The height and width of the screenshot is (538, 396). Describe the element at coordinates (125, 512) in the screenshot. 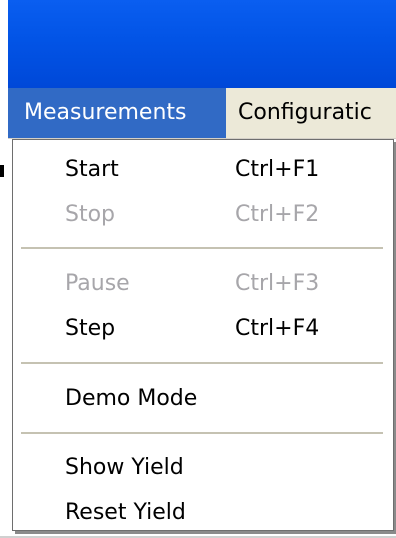

I see `menu-item-label: Reset Yield` at that location.